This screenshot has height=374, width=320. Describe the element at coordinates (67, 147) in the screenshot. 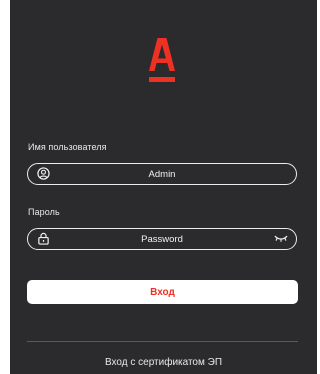

I see `username-label: Имя пользователя` at that location.